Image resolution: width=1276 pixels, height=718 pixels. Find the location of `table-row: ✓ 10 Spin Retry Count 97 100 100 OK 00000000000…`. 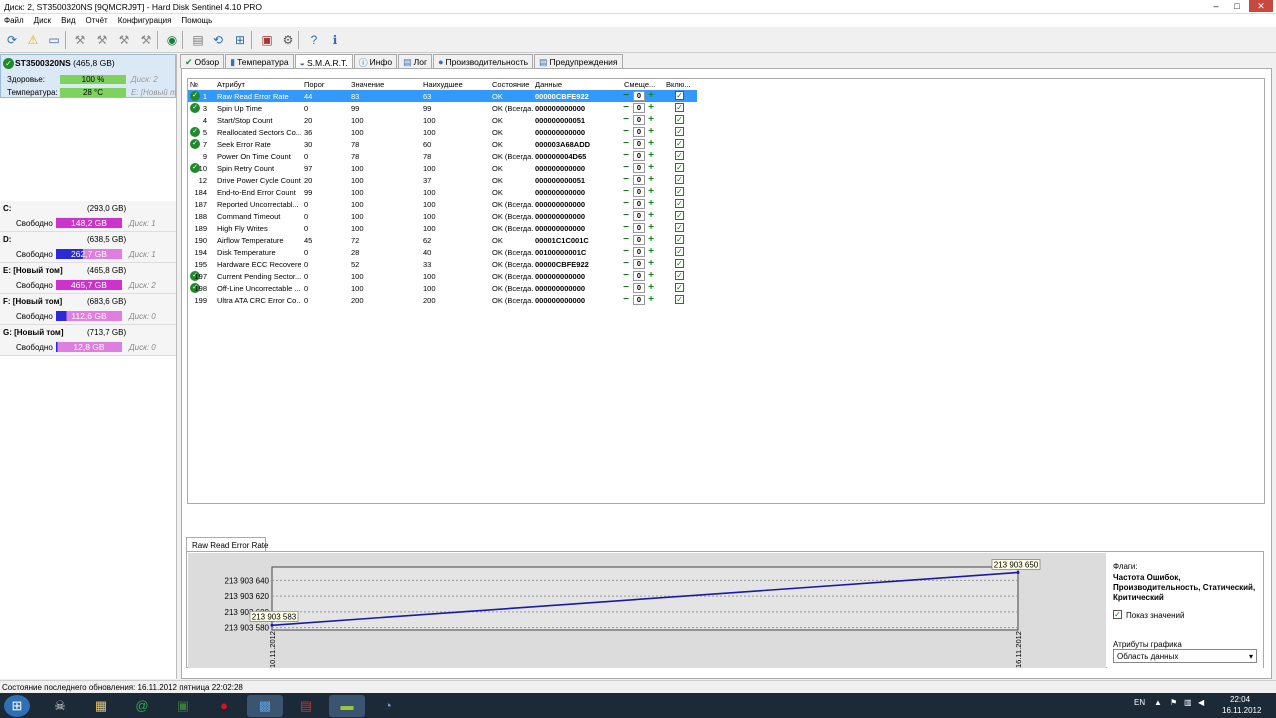

table-row: ✓ 10 Spin Retry Count 97 100 100 OK 00000000000… is located at coordinates (442, 168).